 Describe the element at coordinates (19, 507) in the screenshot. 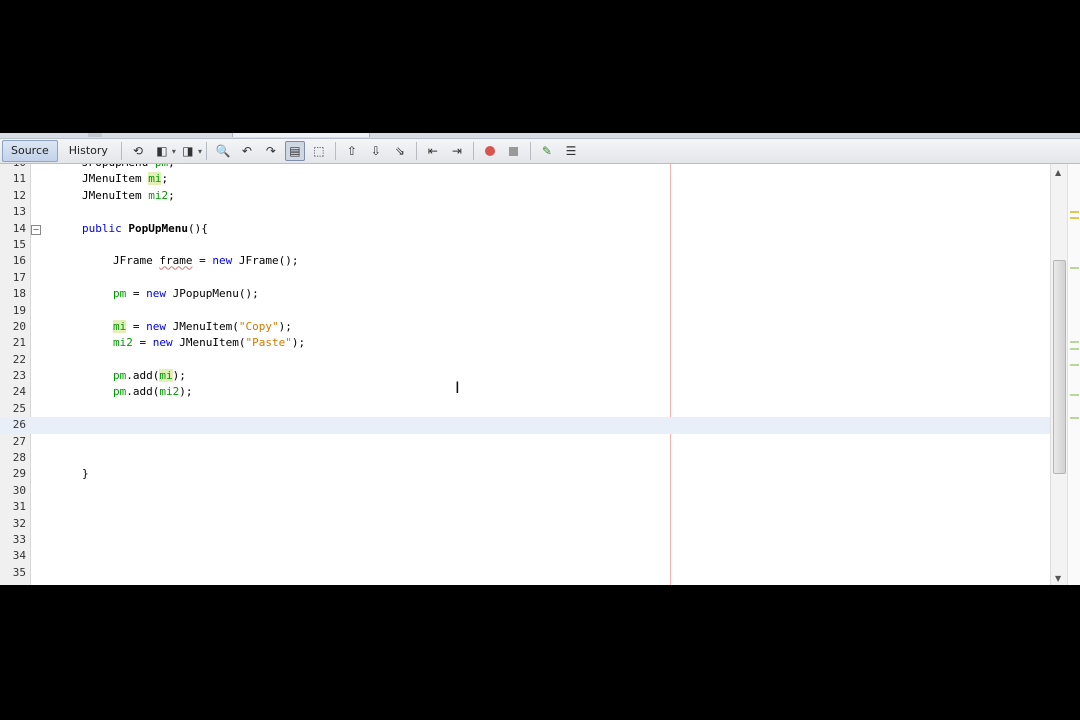

I see `code-line: 31` at that location.